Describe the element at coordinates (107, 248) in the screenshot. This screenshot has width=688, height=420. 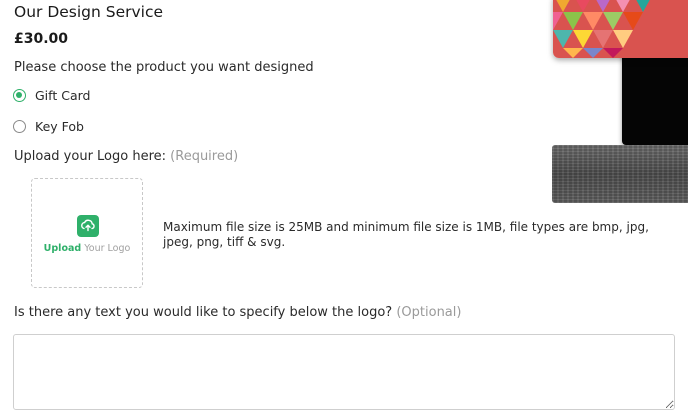
I see `dropzone-caption-soft: Your Logo` at that location.